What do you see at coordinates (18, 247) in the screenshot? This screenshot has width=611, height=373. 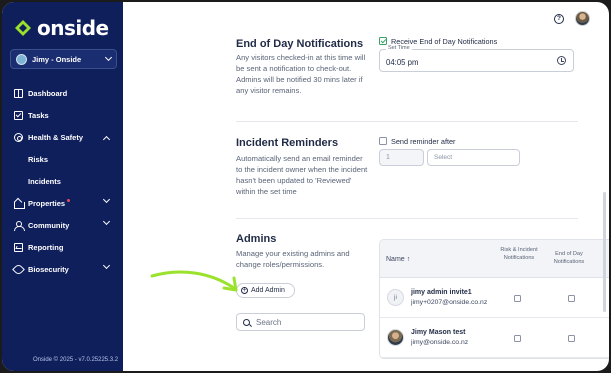 I see `reporting-icon` at bounding box center [18, 247].